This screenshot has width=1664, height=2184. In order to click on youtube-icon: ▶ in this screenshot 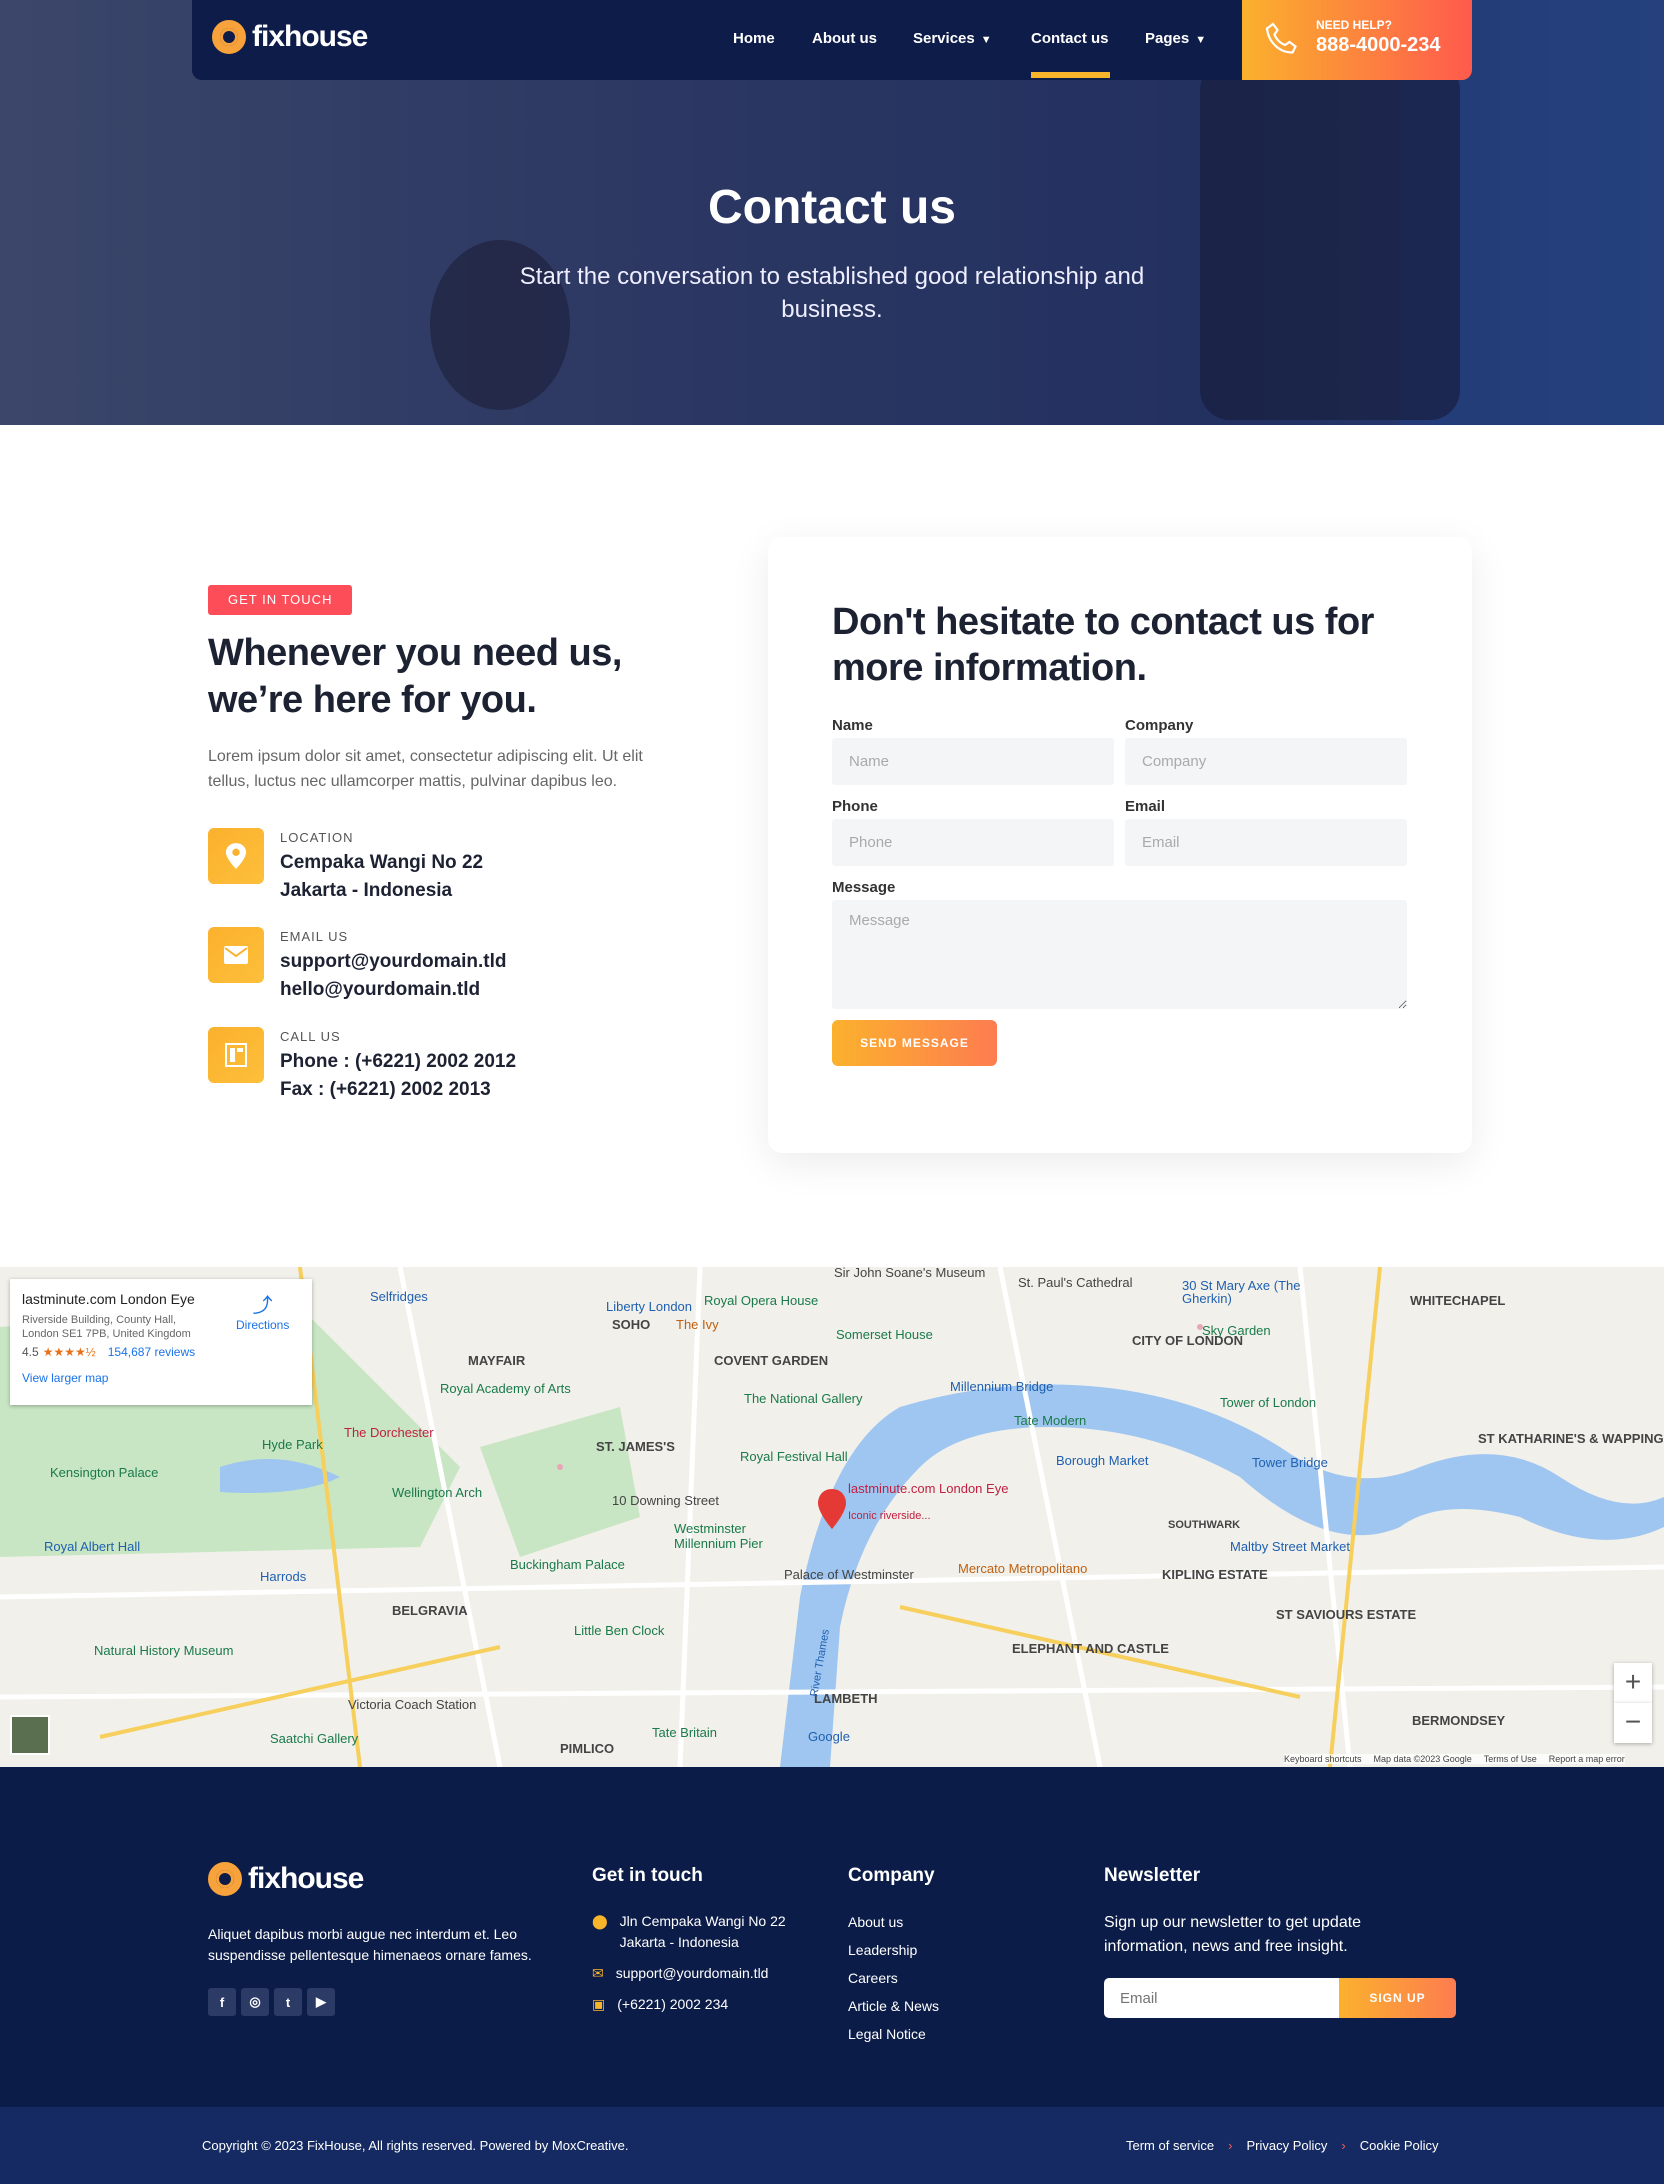, I will do `click(321, 2002)`.